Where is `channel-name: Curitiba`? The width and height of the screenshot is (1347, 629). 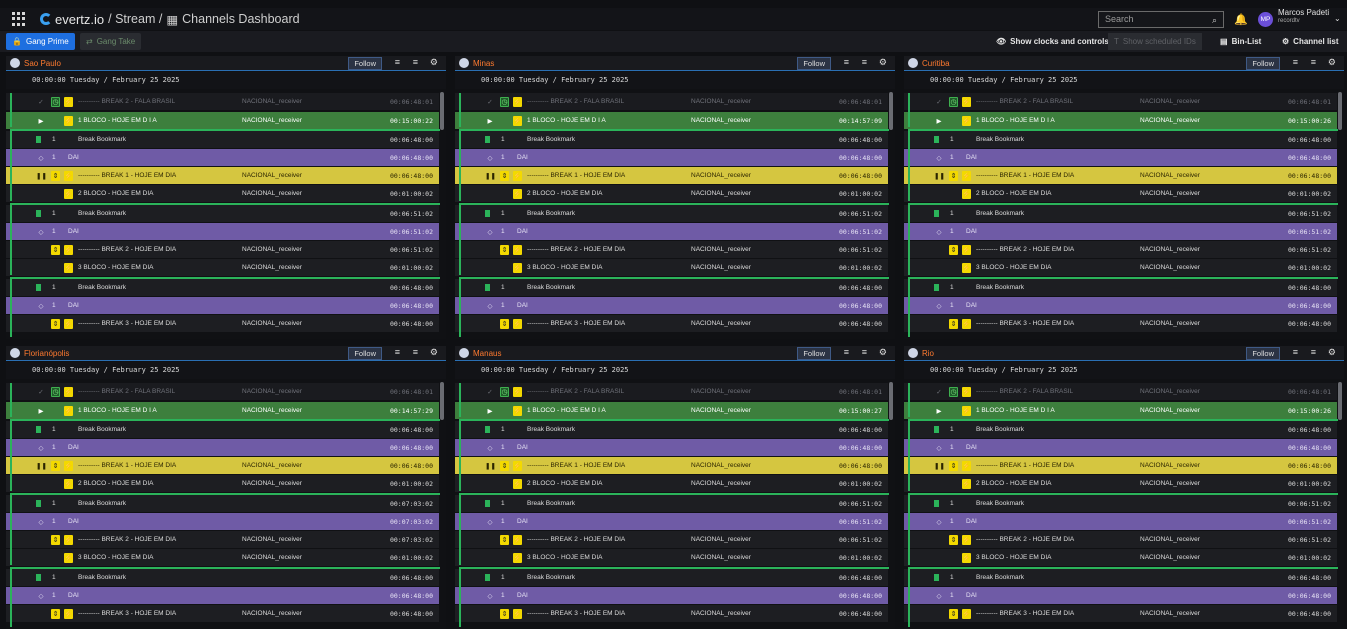
channel-name: Curitiba is located at coordinates (936, 63).